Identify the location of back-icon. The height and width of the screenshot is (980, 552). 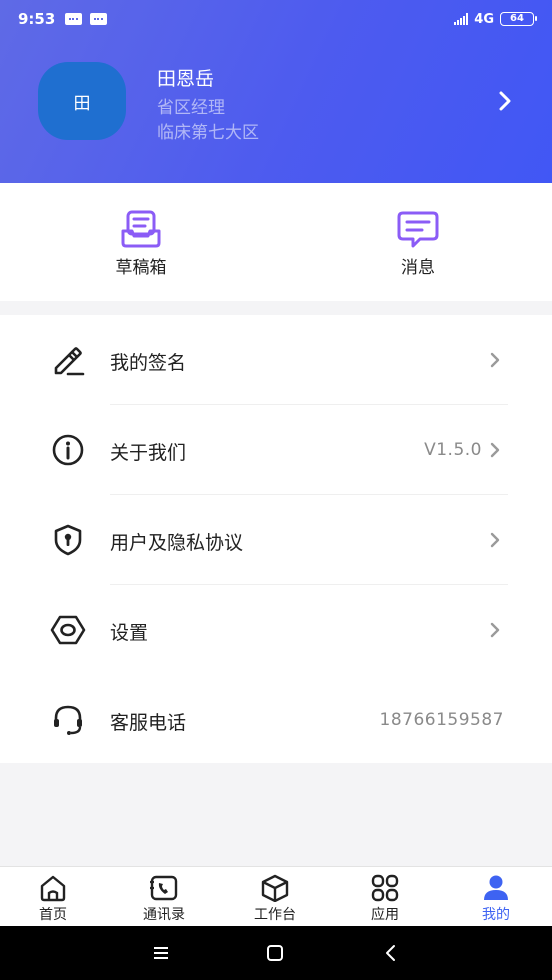
(391, 953).